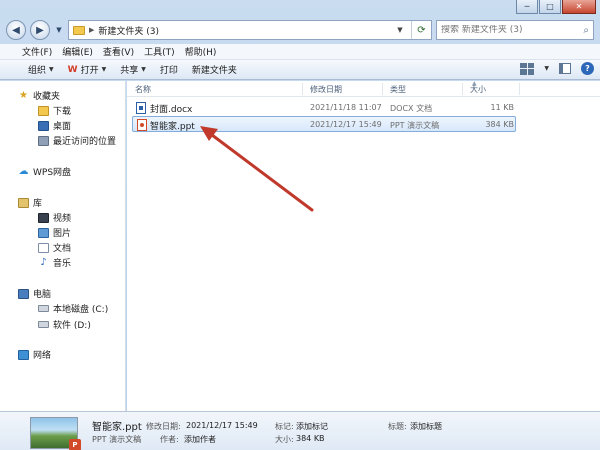 This screenshot has width=600, height=450. What do you see at coordinates (324, 108) in the screenshot?
I see `file-row: 封面.docx 2021/11/18 11:07 DOCX 文档 11 KB` at bounding box center [324, 108].